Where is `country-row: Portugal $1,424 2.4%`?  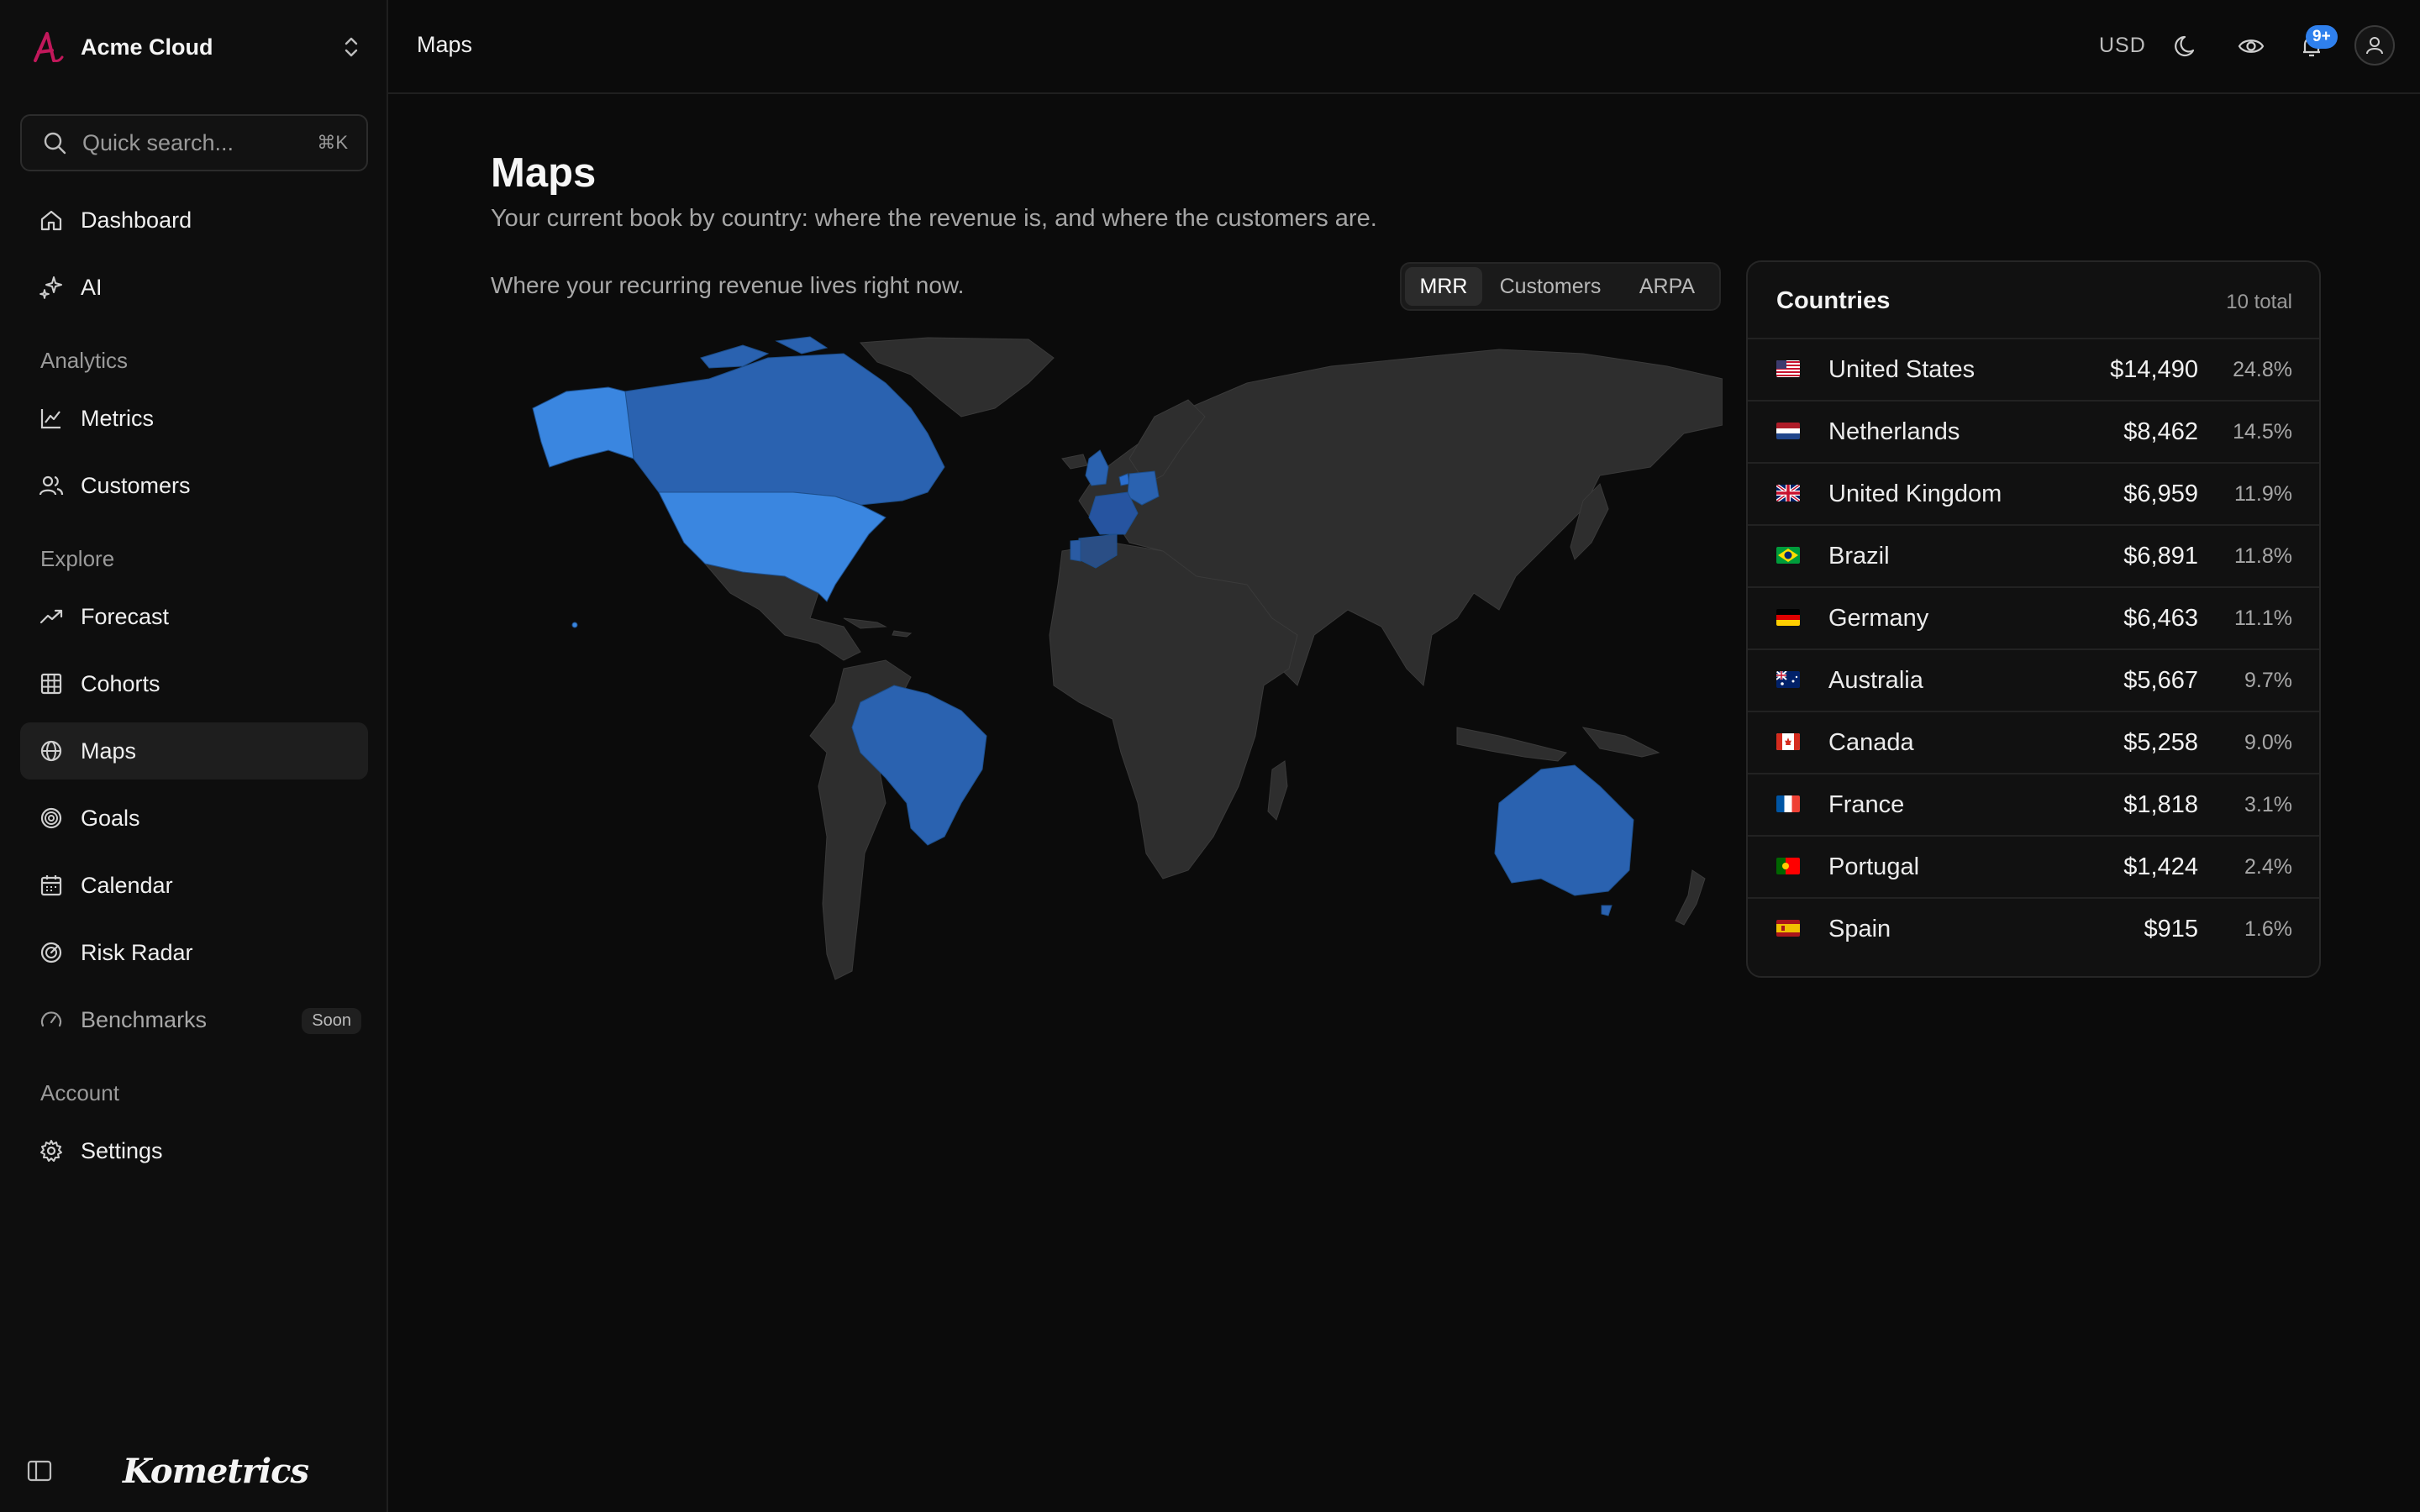 country-row: Portugal $1,424 2.4% is located at coordinates (2034, 866).